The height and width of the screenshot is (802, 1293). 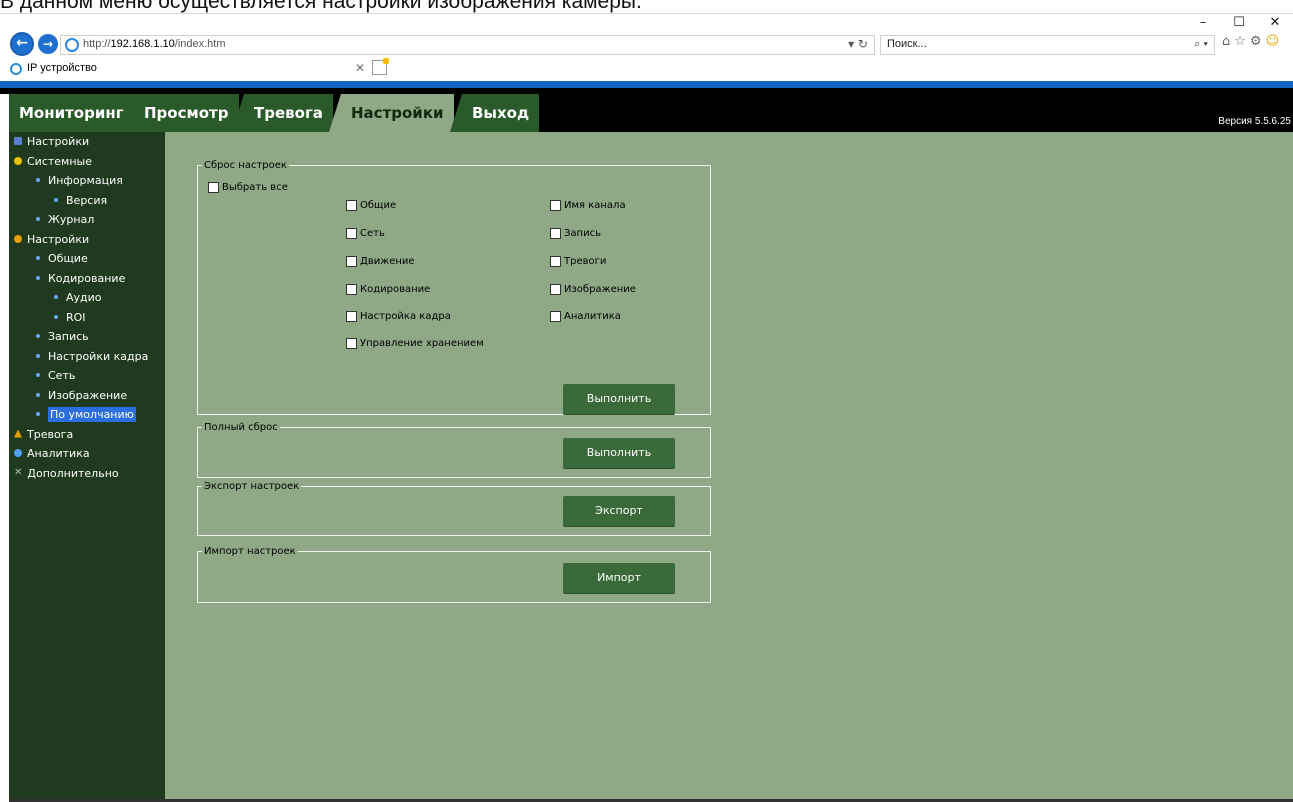 What do you see at coordinates (18, 472) in the screenshot?
I see `tools-icon: ✕` at bounding box center [18, 472].